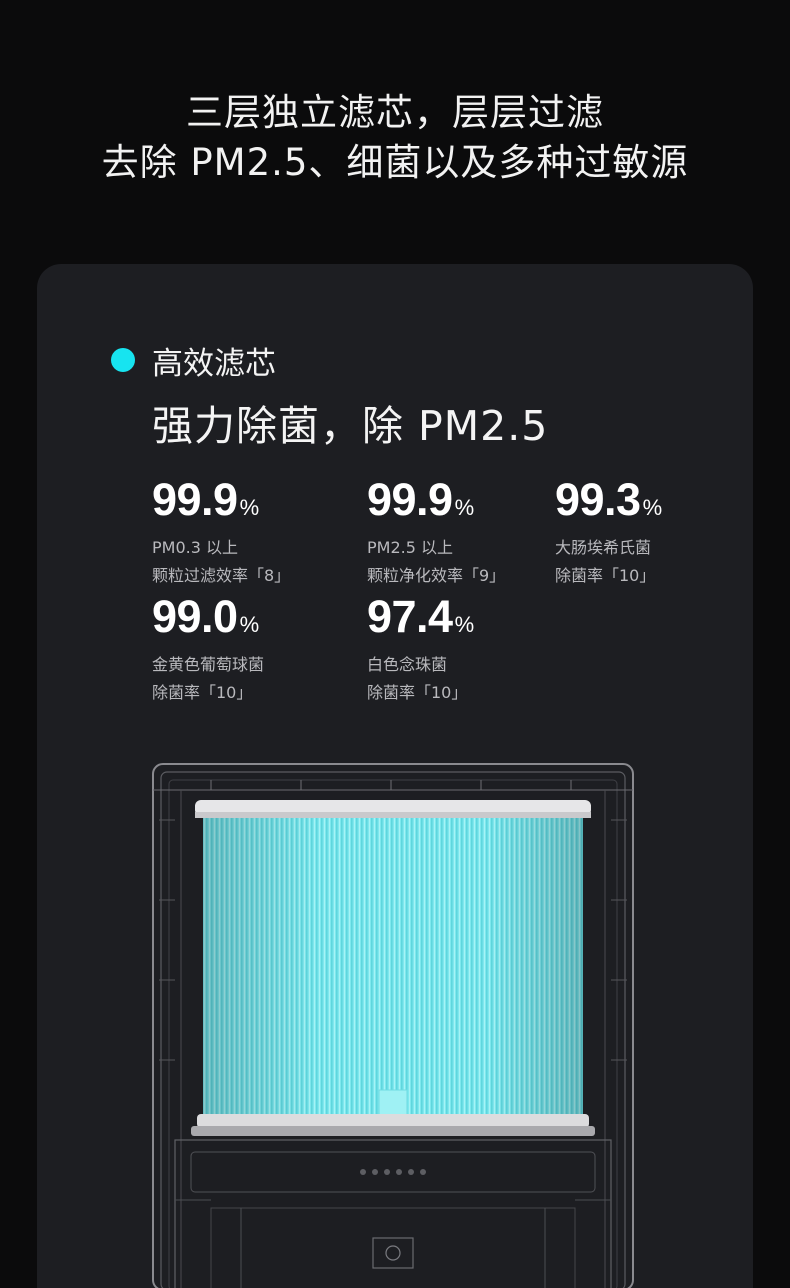  What do you see at coordinates (420, 649) in the screenshot?
I see `stat-item: 97.4% 白色念珠菌 除菌率「10」` at bounding box center [420, 649].